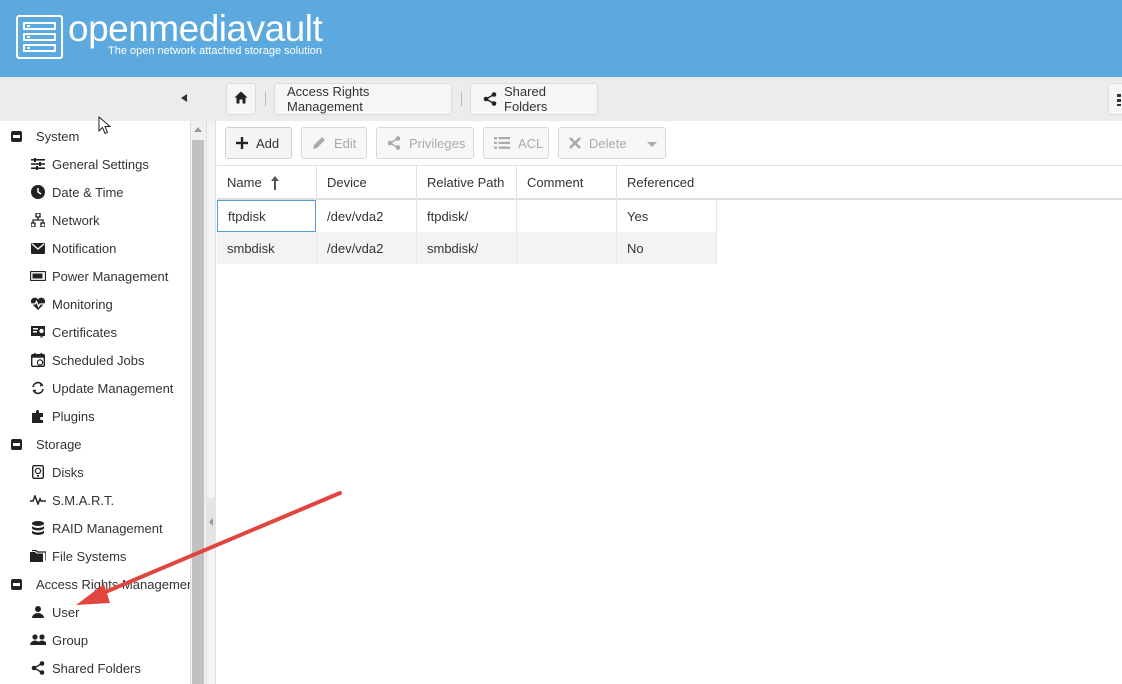 The image size is (1122, 684). I want to click on nav-group-label: Storage, so click(59, 444).